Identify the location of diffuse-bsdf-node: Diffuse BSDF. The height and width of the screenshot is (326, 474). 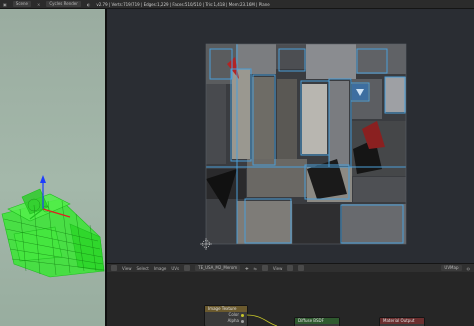
(317, 322).